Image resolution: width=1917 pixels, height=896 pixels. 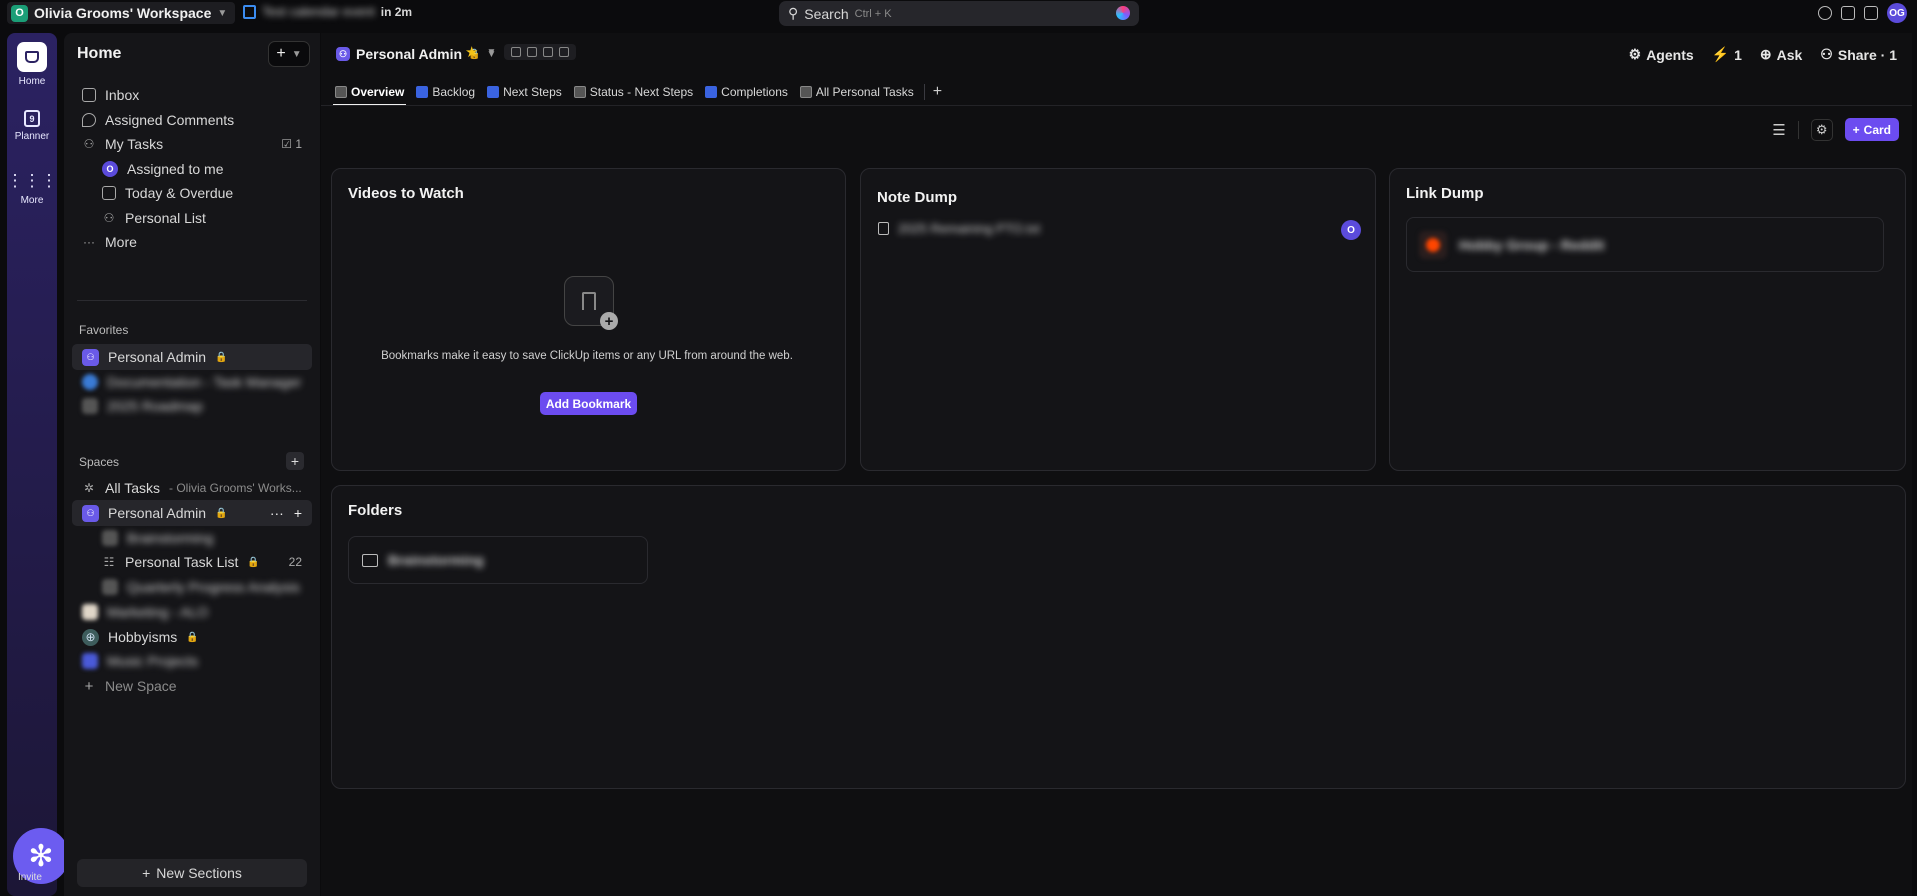 I want to click on plus-icon: +, so click(x=298, y=513).